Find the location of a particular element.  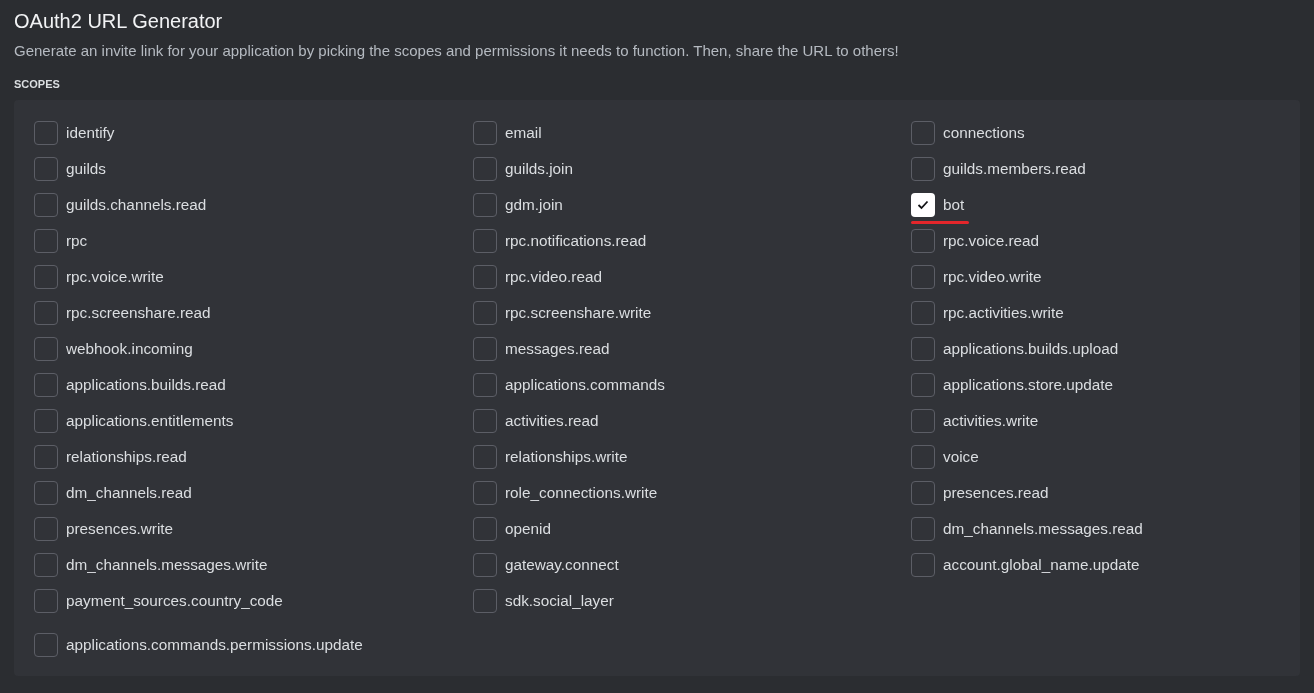

scope-label: applications.commands.permissions.update is located at coordinates (214, 645).